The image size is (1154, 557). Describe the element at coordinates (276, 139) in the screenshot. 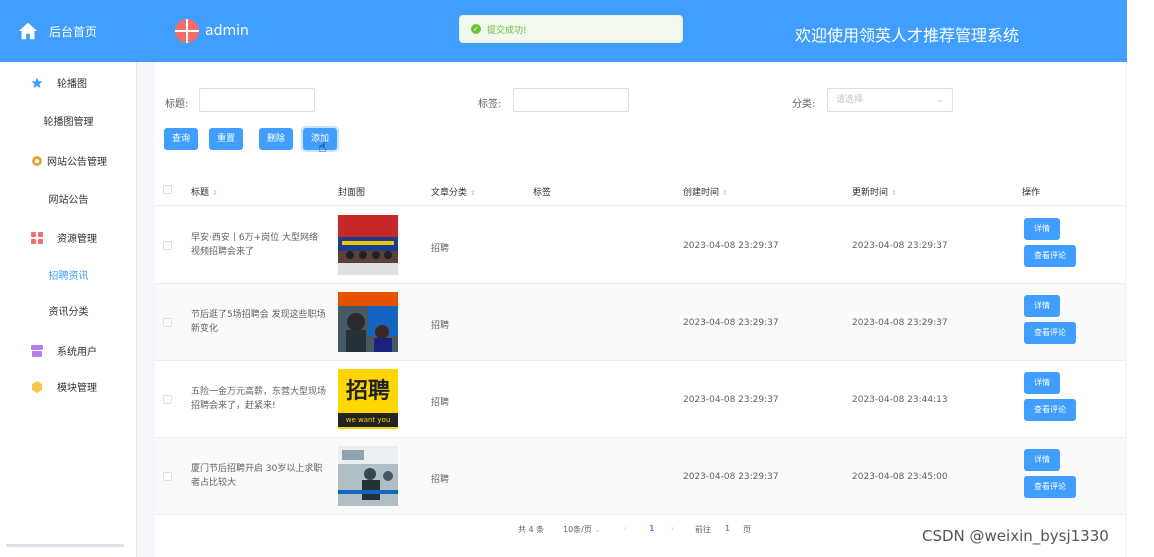

I see `delete-button: 删除` at that location.